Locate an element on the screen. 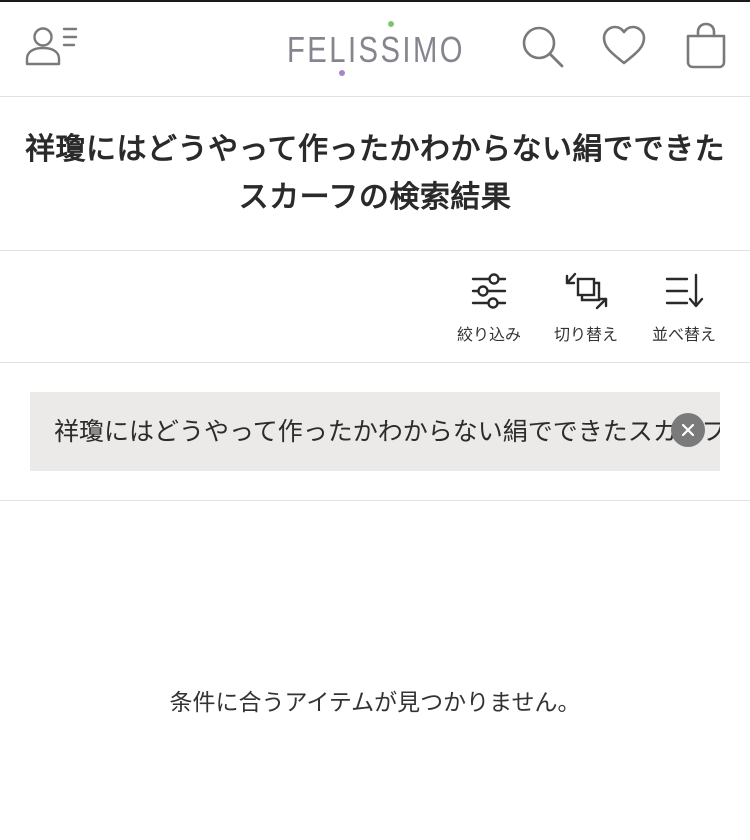 This screenshot has height=840, width=750. felissimo-logo: FELISSIMO is located at coordinates (376, 49).